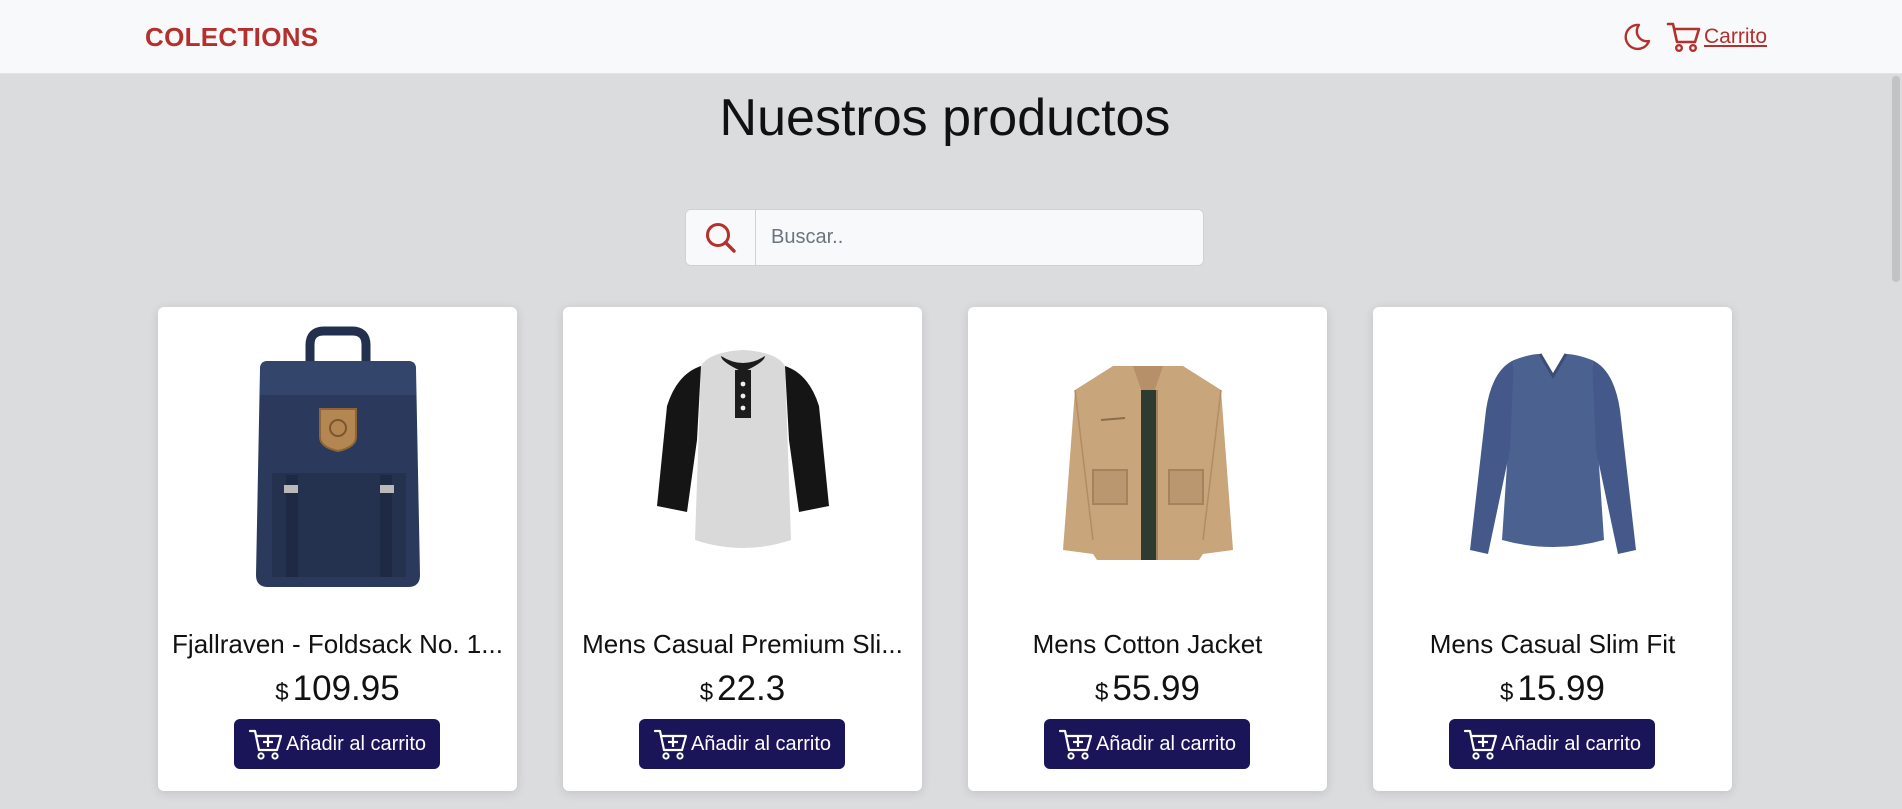 Image resolution: width=1902 pixels, height=809 pixels. I want to click on moon-icon, so click(1637, 37).